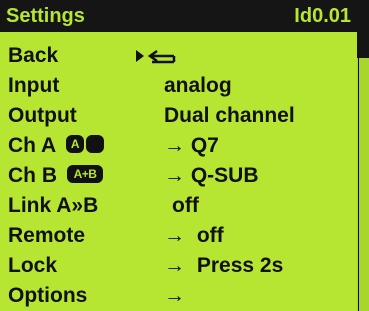  Describe the element at coordinates (32, 145) in the screenshot. I see `ch-a-label: Ch A` at that location.